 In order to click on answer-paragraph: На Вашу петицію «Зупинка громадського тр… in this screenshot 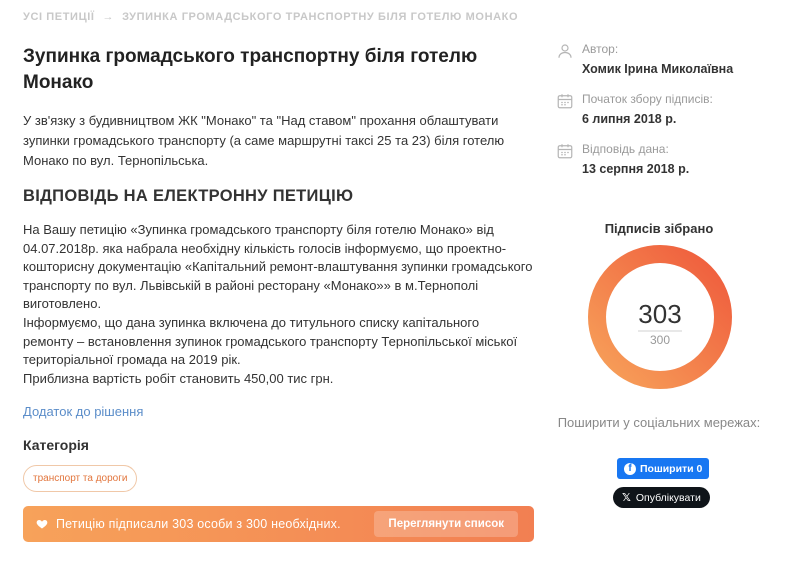, I will do `click(278, 267)`.